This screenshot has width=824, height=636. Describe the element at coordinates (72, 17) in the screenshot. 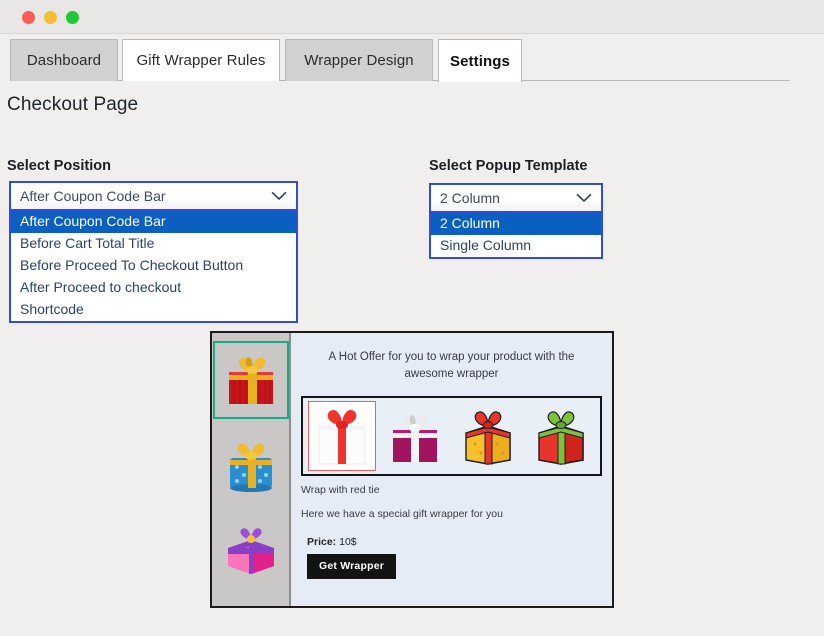

I see `maximize-button` at that location.